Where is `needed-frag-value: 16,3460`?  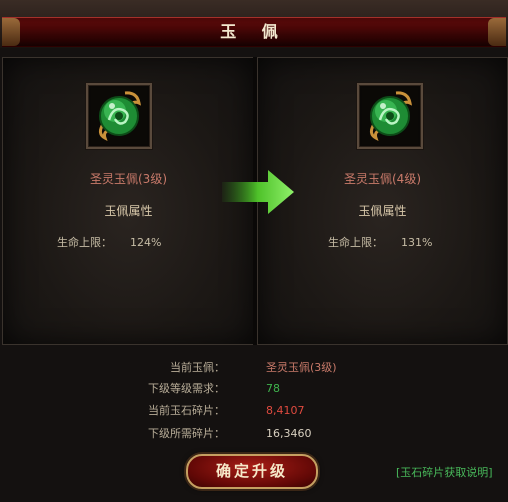 needed-frag-value: 16,3460 is located at coordinates (289, 433).